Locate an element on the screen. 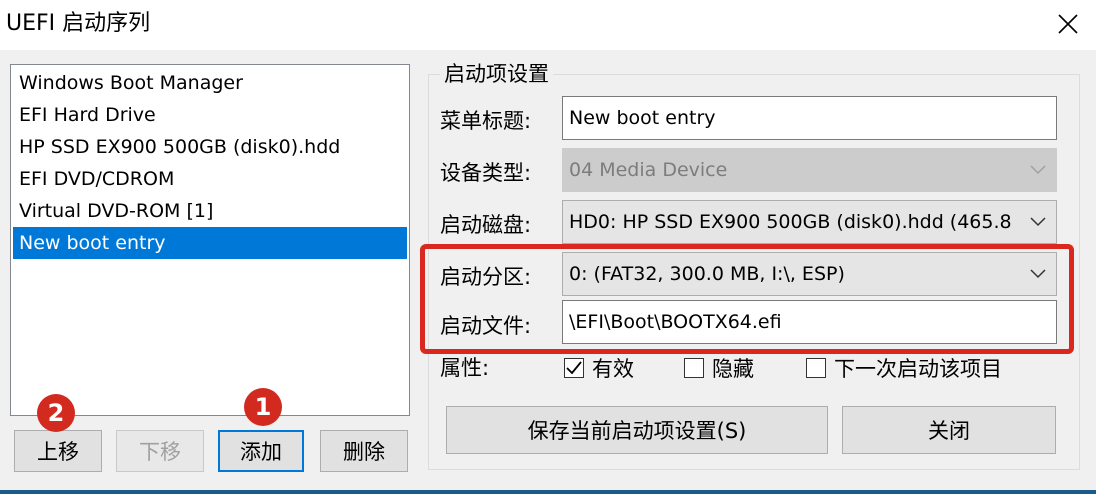 This screenshot has height=494, width=1096. hidden-checkbox is located at coordinates (694, 368).